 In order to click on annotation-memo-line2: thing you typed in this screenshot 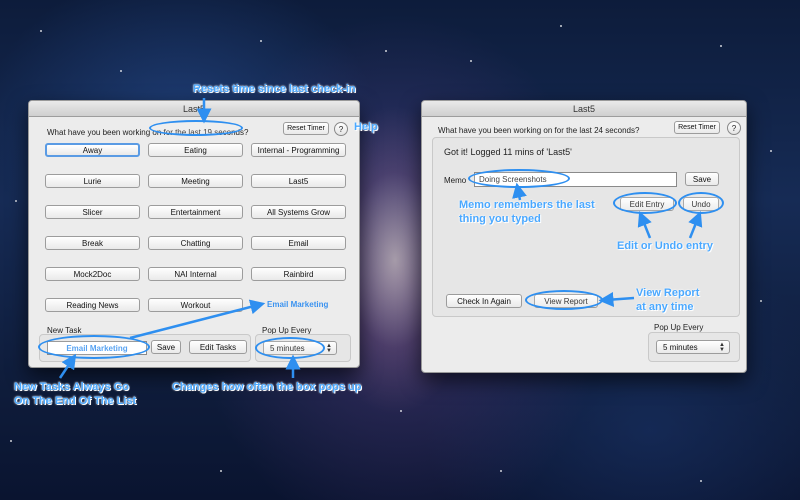, I will do `click(500, 219)`.